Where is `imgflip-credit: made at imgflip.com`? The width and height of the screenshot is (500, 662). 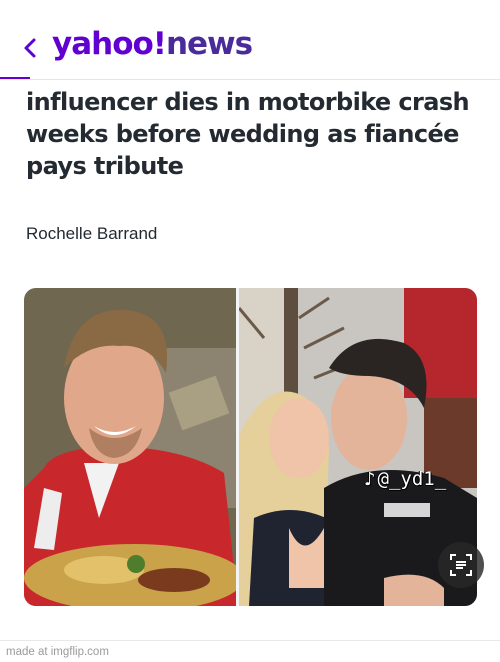
imgflip-credit: made at imgflip.com is located at coordinates (57, 652).